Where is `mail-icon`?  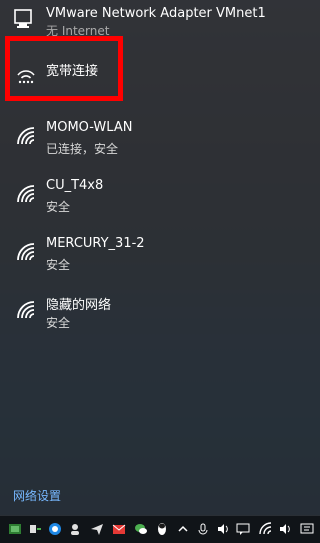
mail-icon is located at coordinates (119, 529).